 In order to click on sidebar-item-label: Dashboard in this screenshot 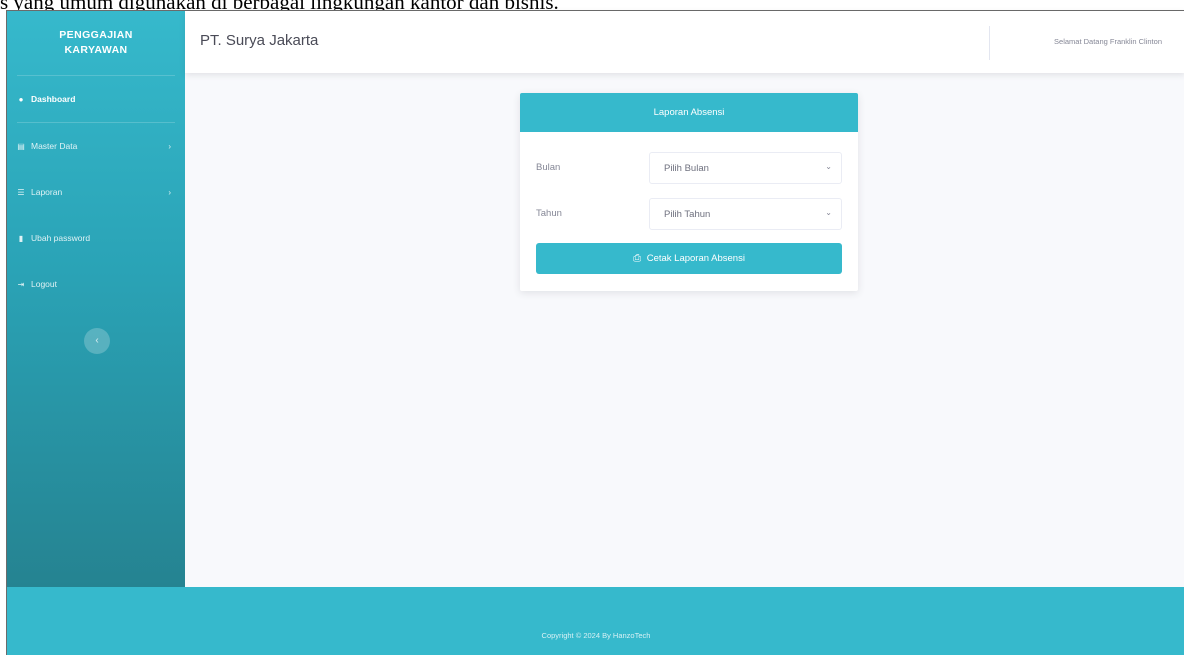, I will do `click(53, 99)`.